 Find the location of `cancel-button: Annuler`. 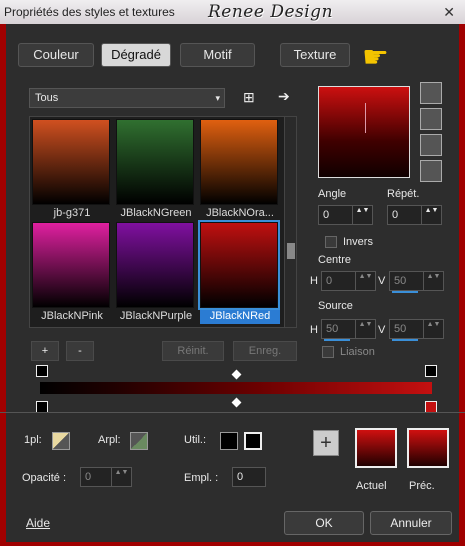

cancel-button: Annuler is located at coordinates (411, 523).